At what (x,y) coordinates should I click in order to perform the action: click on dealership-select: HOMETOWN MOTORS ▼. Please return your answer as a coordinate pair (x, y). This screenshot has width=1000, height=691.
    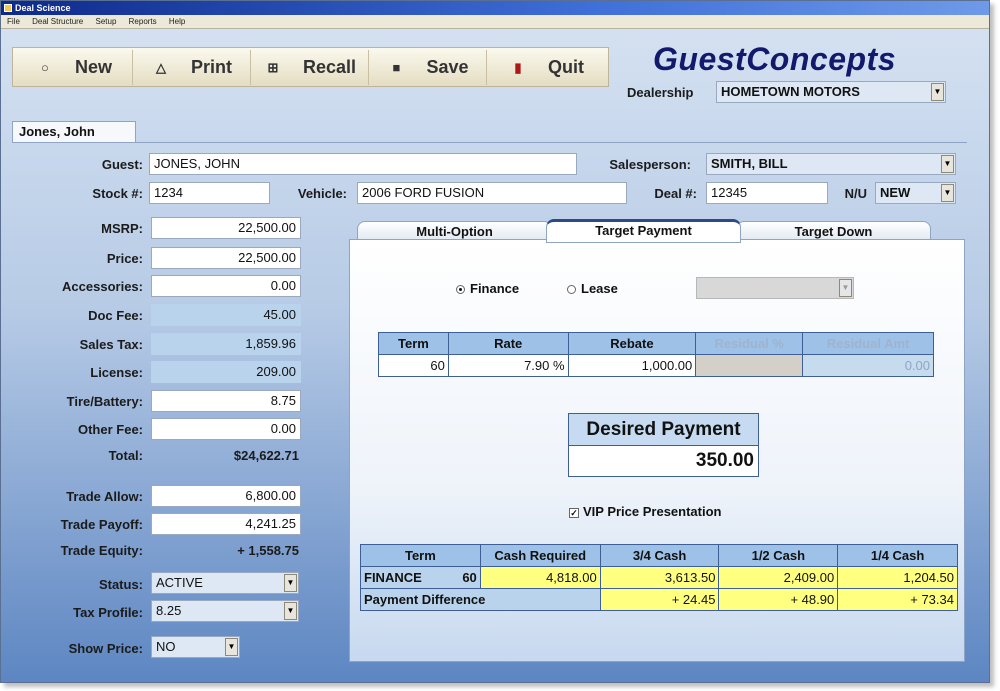
    Looking at the image, I should click on (831, 92).